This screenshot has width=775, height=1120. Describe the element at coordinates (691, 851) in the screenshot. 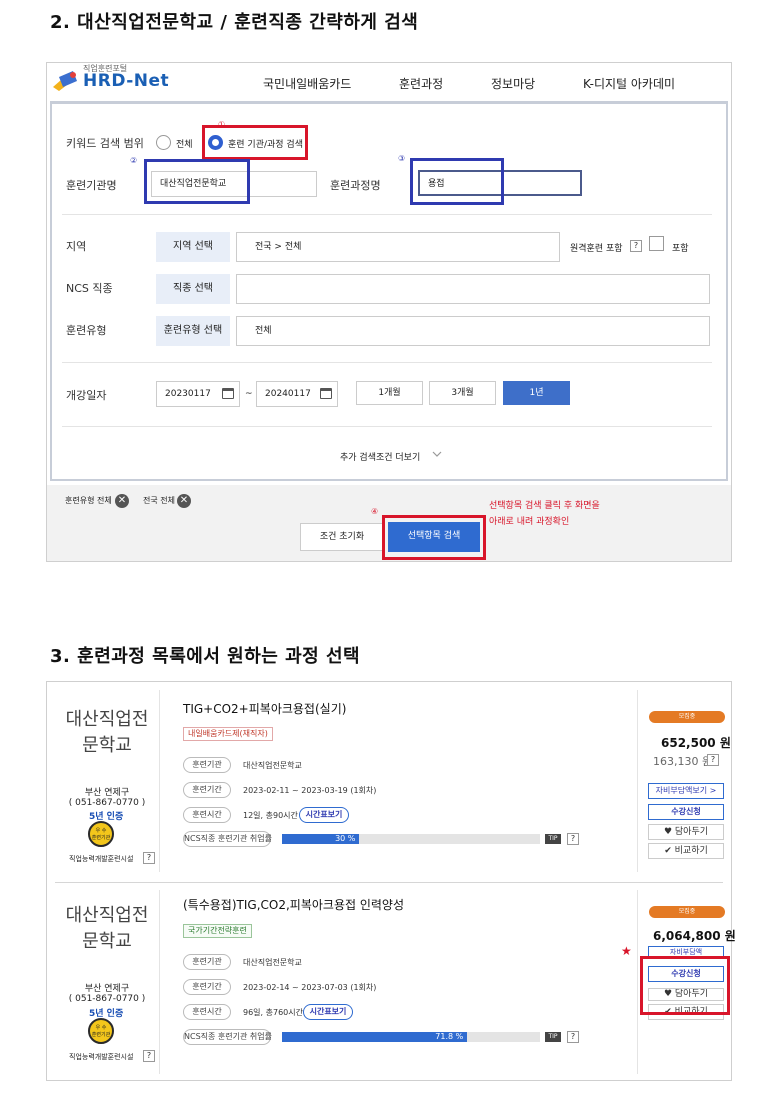

I see `compare-label: 비교하기` at that location.